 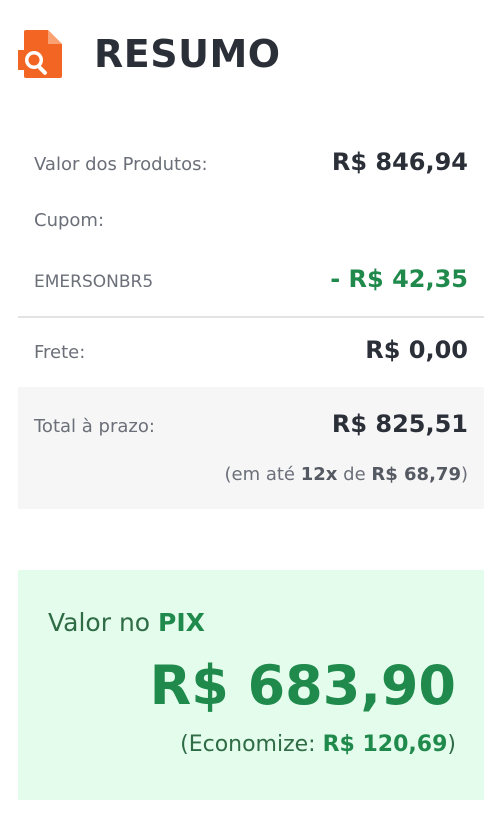 I want to click on summary-header: RESUMO, so click(x=149, y=54).